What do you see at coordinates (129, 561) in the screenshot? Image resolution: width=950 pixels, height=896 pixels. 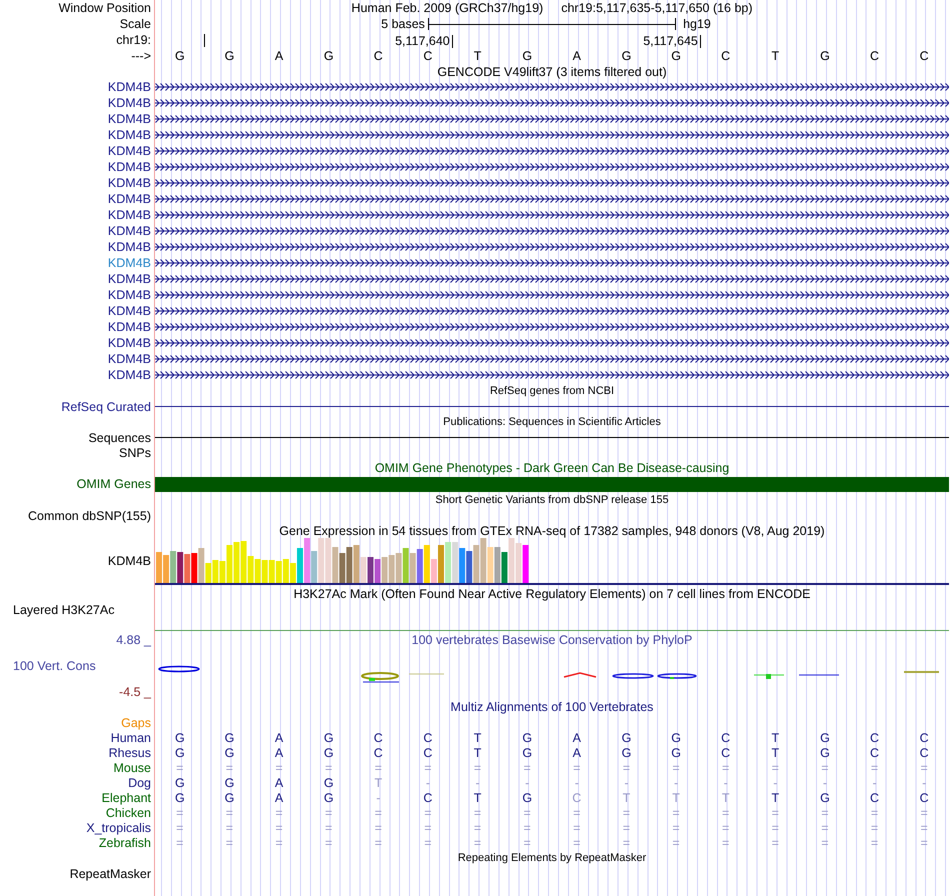 I see `track-label: KDM4B` at bounding box center [129, 561].